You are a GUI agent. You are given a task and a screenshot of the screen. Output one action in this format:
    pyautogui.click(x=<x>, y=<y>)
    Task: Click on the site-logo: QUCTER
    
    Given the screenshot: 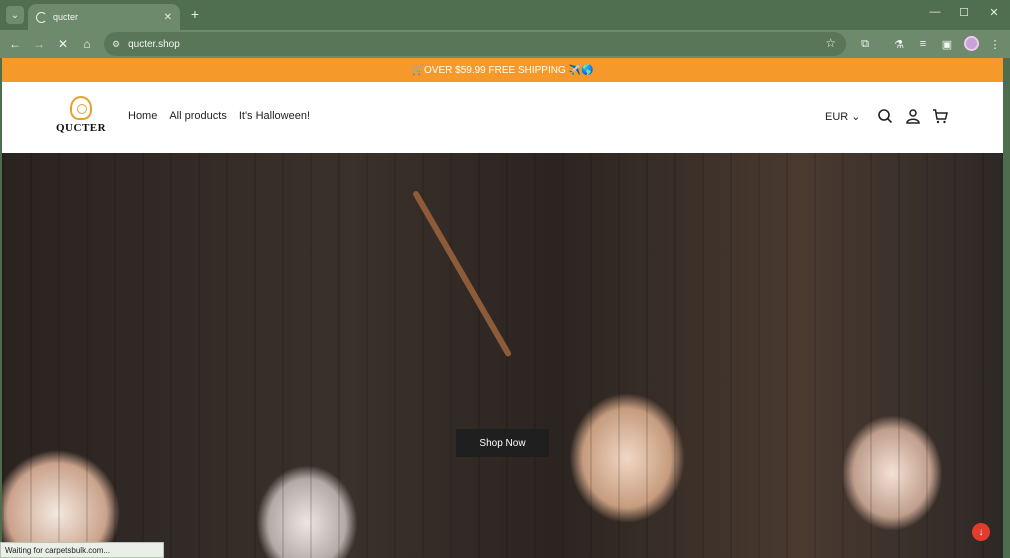 What is the action you would take?
    pyautogui.click(x=81, y=115)
    